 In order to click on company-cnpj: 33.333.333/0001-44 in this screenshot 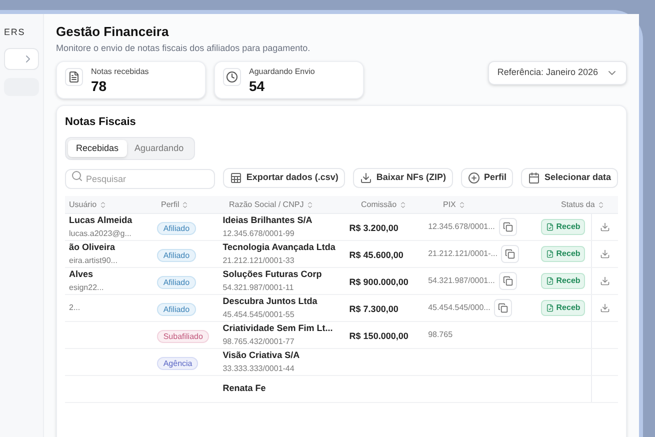, I will do `click(259, 368)`.